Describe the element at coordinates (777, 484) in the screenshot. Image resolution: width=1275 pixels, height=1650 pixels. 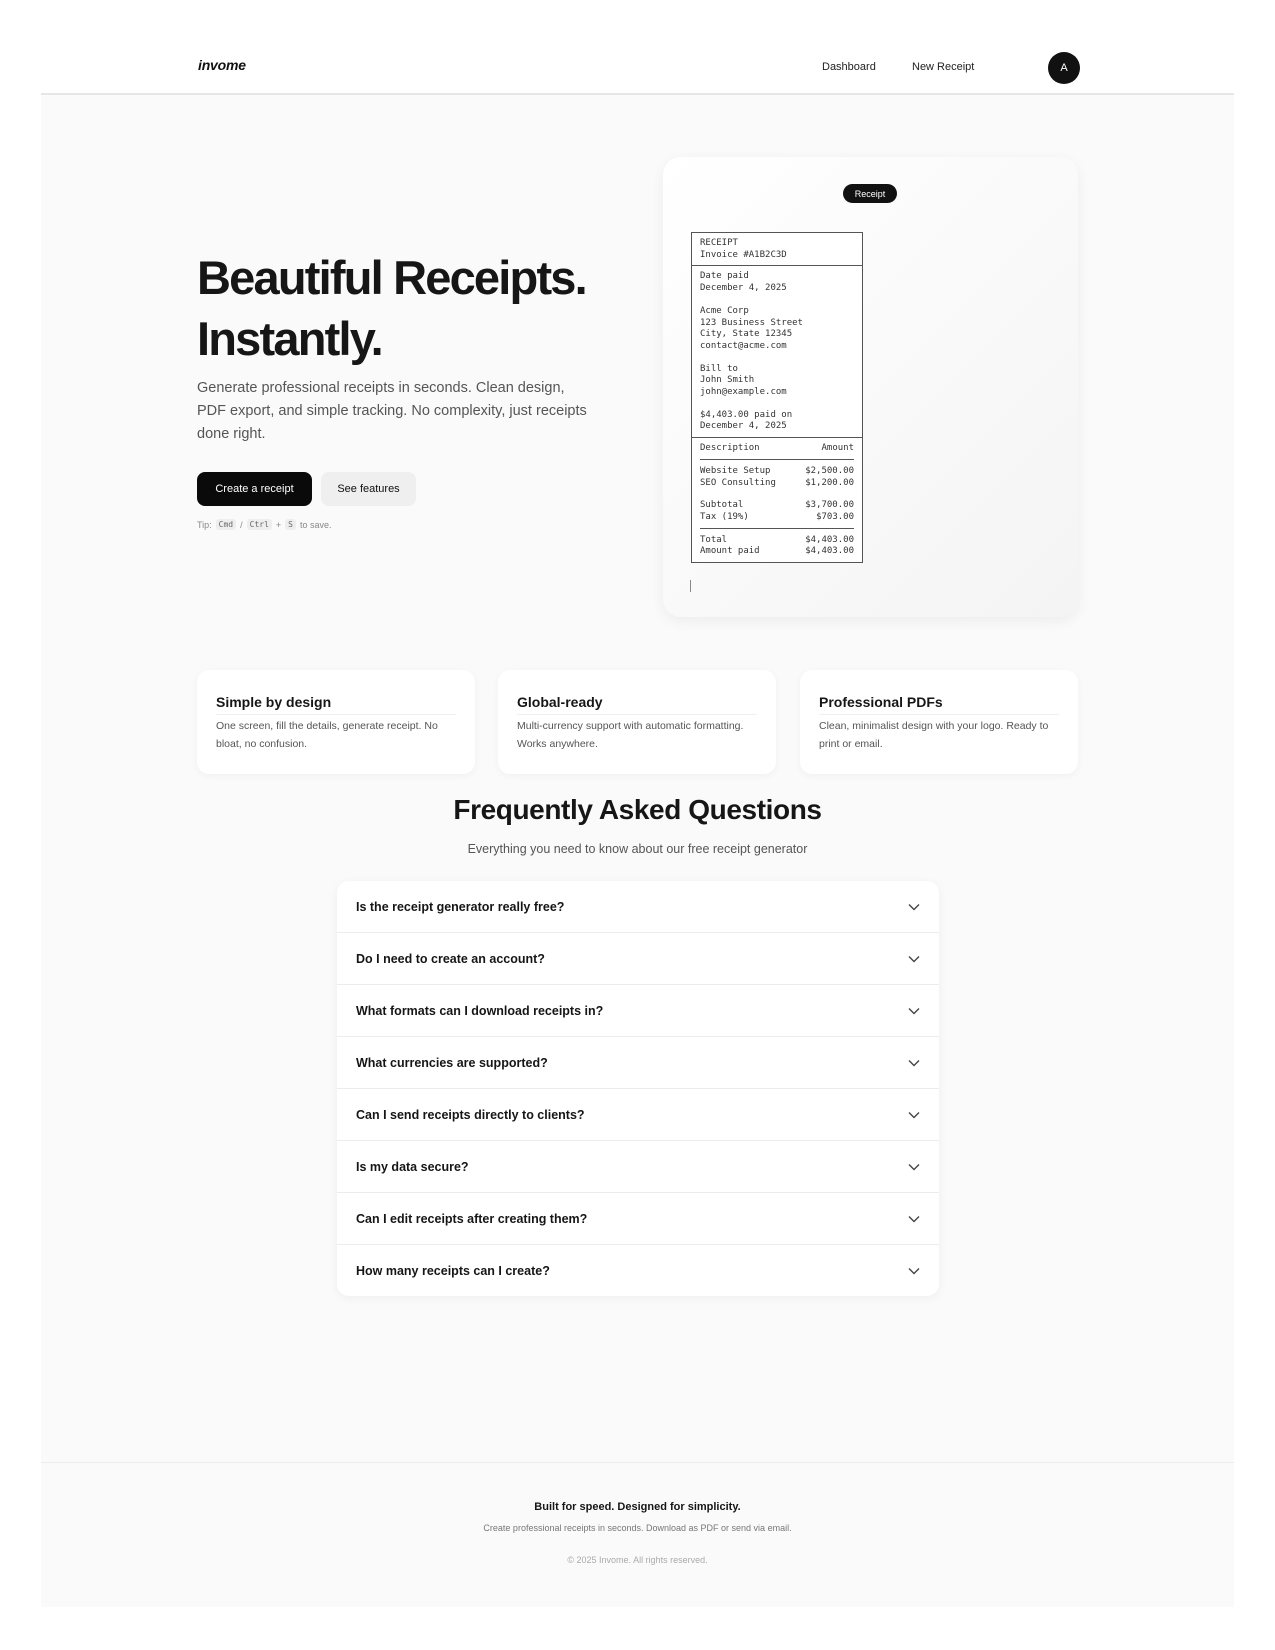
I see `line-item: SEO Consulting $1,200.00` at that location.